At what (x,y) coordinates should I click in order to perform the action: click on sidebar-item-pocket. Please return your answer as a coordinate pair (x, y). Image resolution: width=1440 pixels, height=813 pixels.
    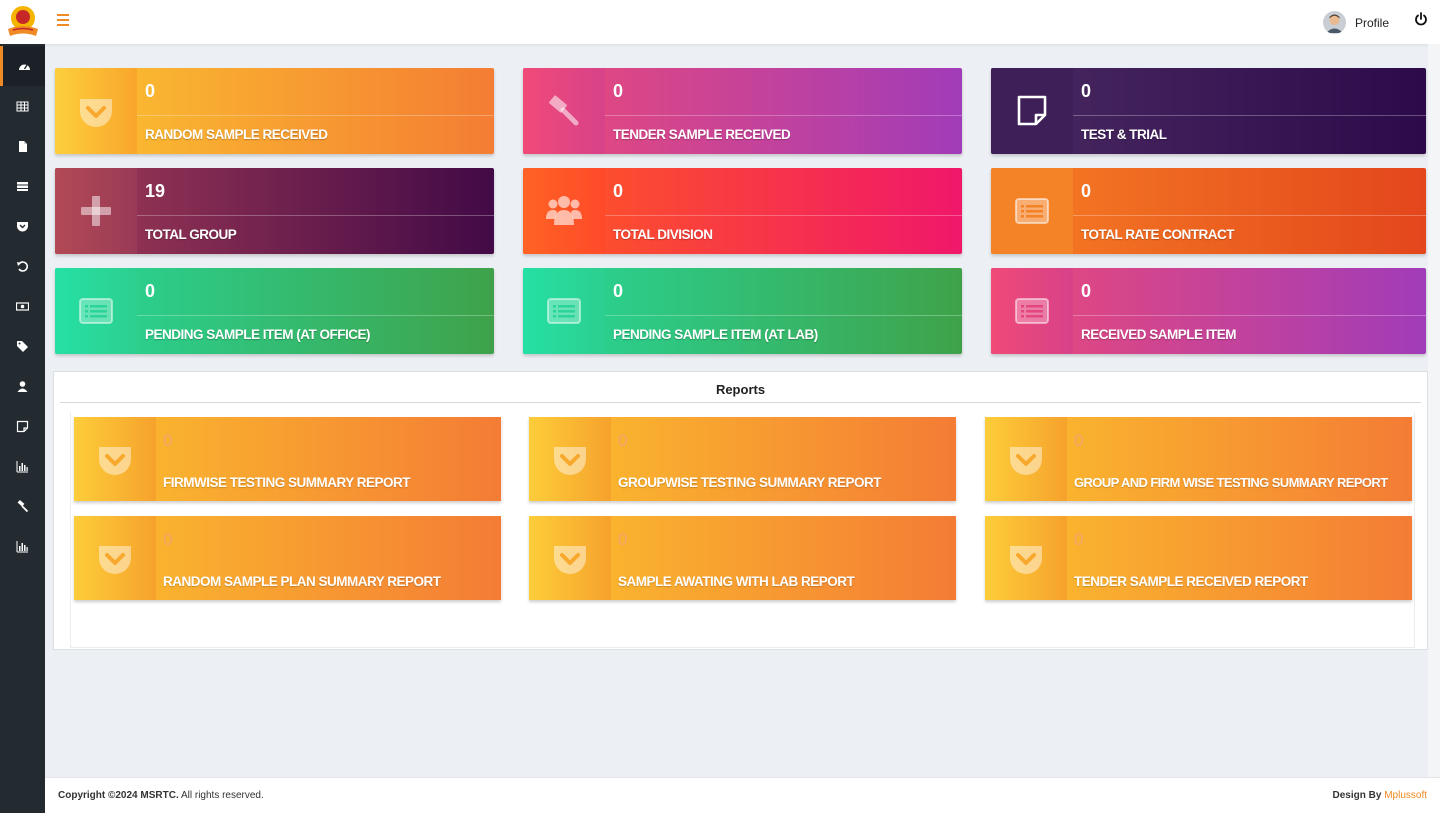
    Looking at the image, I should click on (22, 226).